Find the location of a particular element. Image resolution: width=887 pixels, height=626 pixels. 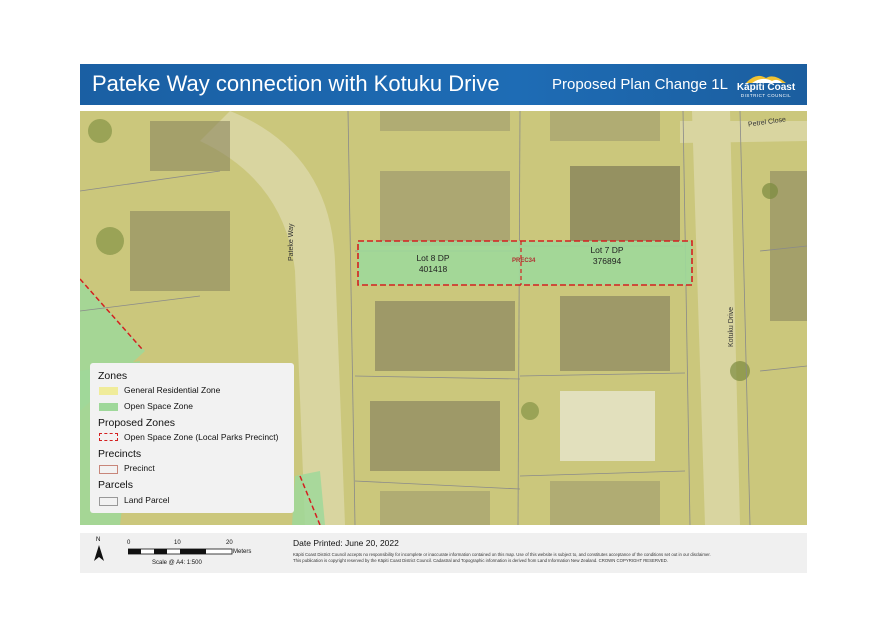

precinct-code-label: PREC34 is located at coordinates (524, 261).